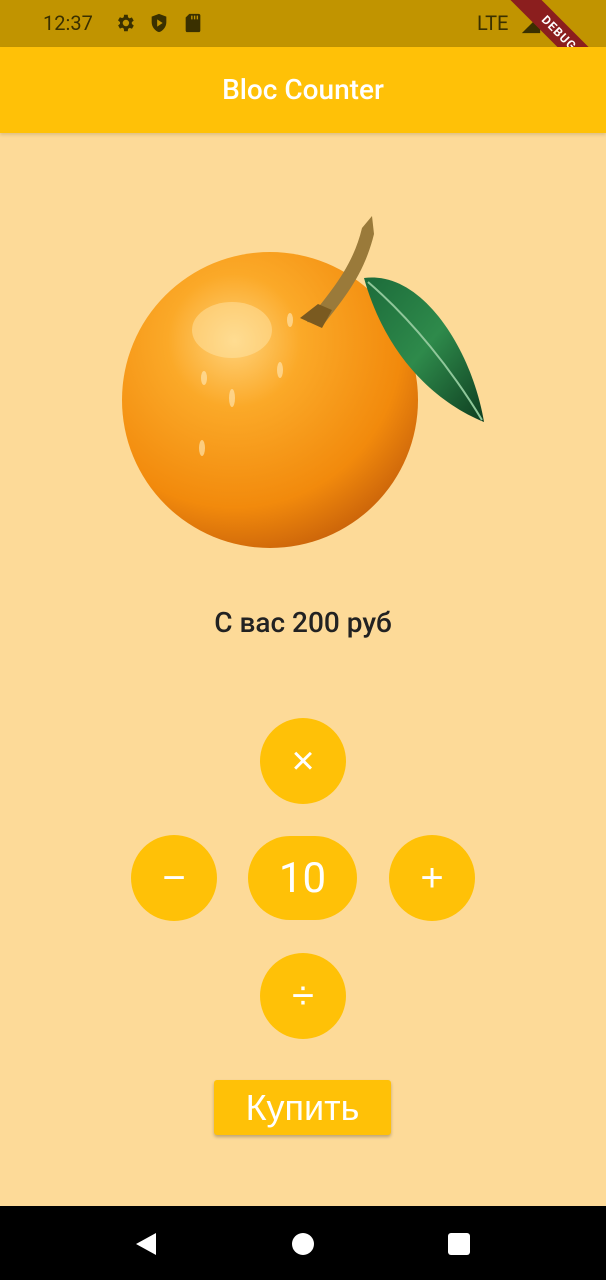 The image size is (606, 1280). Describe the element at coordinates (159, 23) in the screenshot. I see `shield-play-icon` at that location.